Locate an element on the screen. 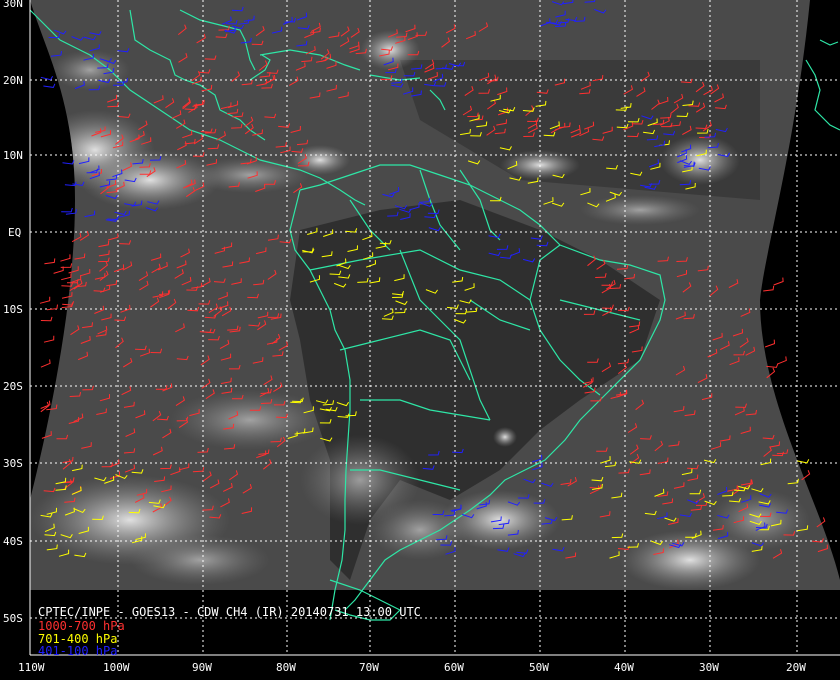 This screenshot has width=840, height=680. lon-label: 50W is located at coordinates (539, 667).